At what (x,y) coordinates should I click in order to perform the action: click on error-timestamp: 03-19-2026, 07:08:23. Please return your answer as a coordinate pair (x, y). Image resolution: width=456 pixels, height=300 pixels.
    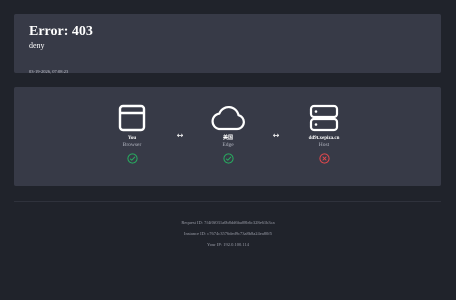
    Looking at the image, I should click on (49, 71).